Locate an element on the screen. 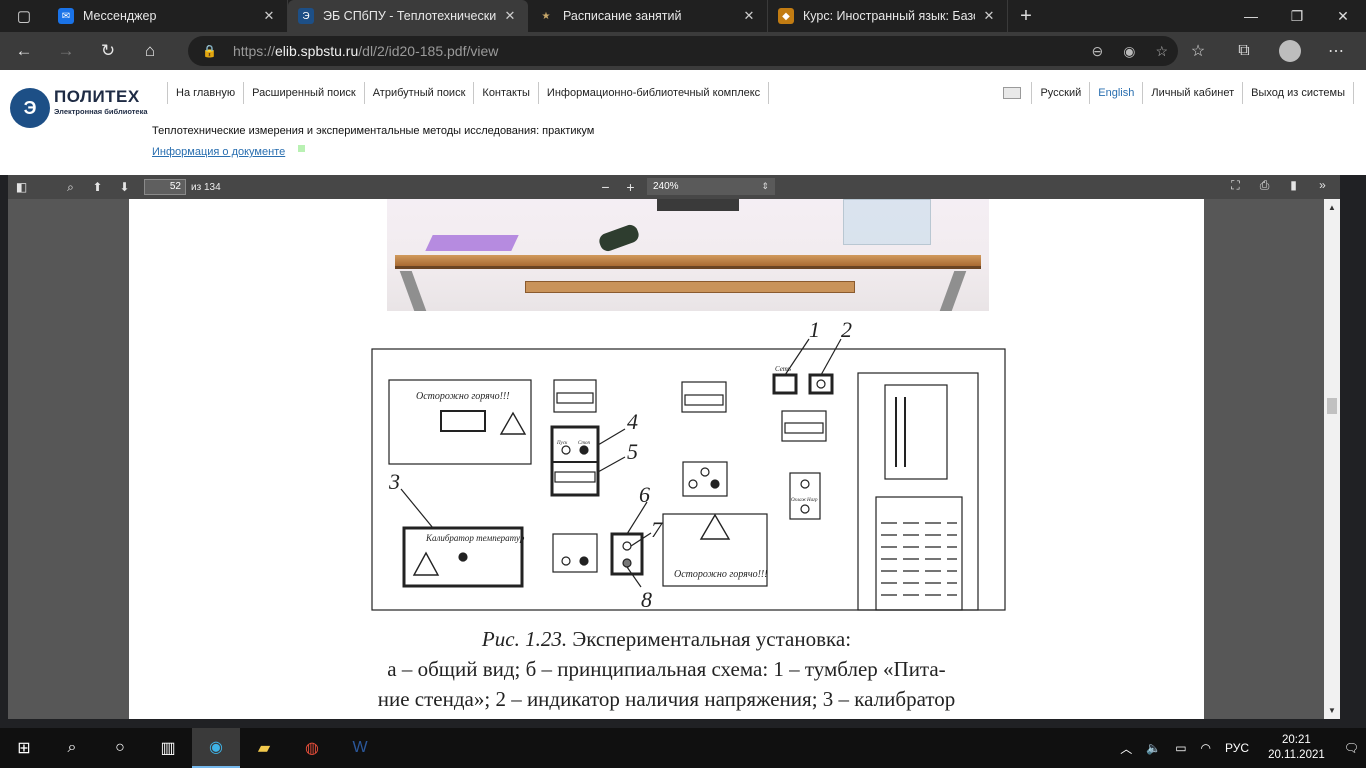 This screenshot has height=768, width=1366. clock: 20:21 20.11.2021 is located at coordinates (1296, 748).